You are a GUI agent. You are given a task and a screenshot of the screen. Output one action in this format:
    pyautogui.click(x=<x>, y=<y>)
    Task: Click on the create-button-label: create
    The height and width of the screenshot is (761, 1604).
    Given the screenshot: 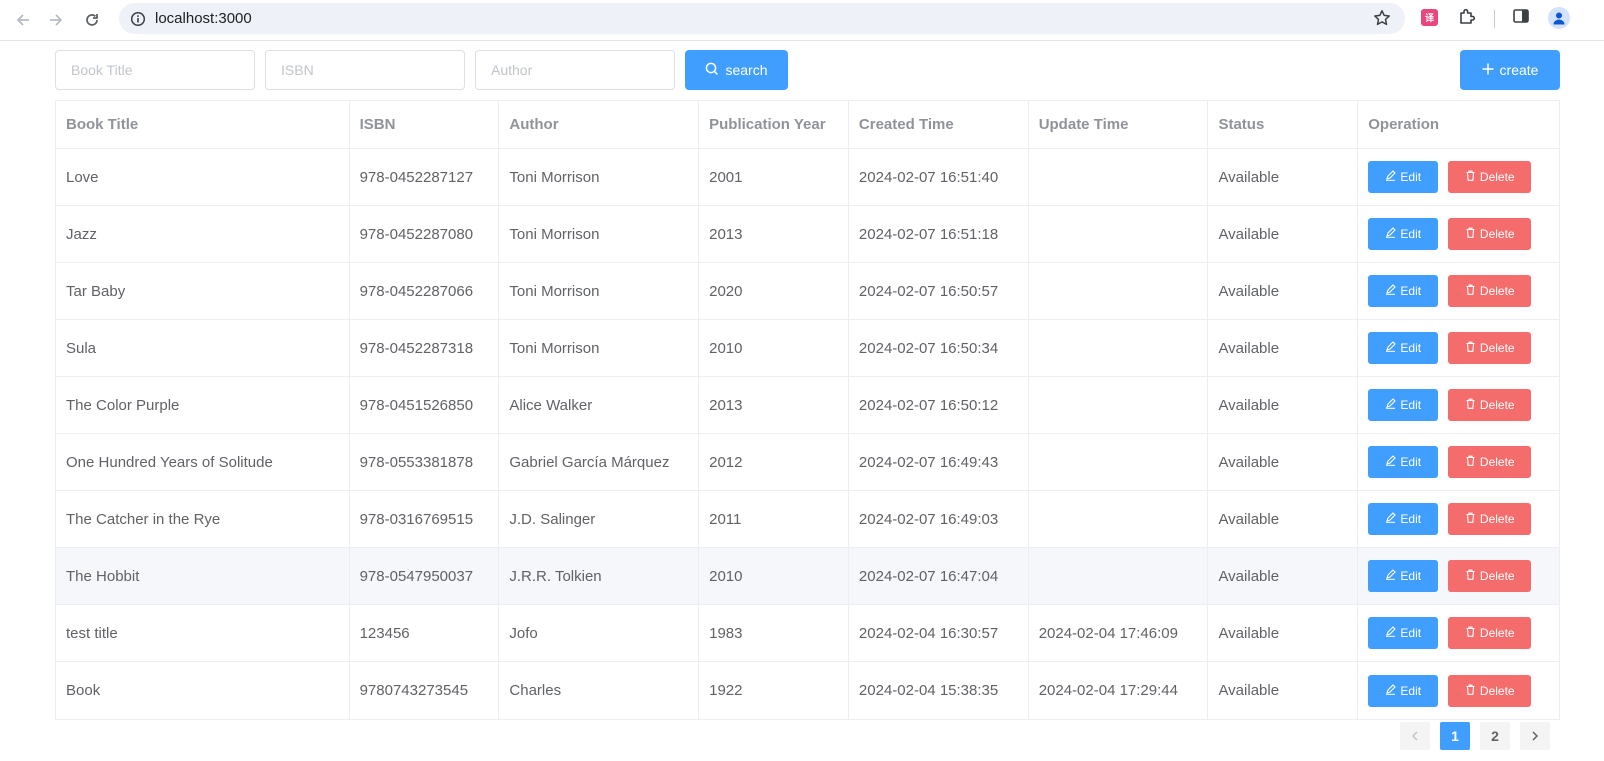 What is the action you would take?
    pyautogui.click(x=1519, y=70)
    